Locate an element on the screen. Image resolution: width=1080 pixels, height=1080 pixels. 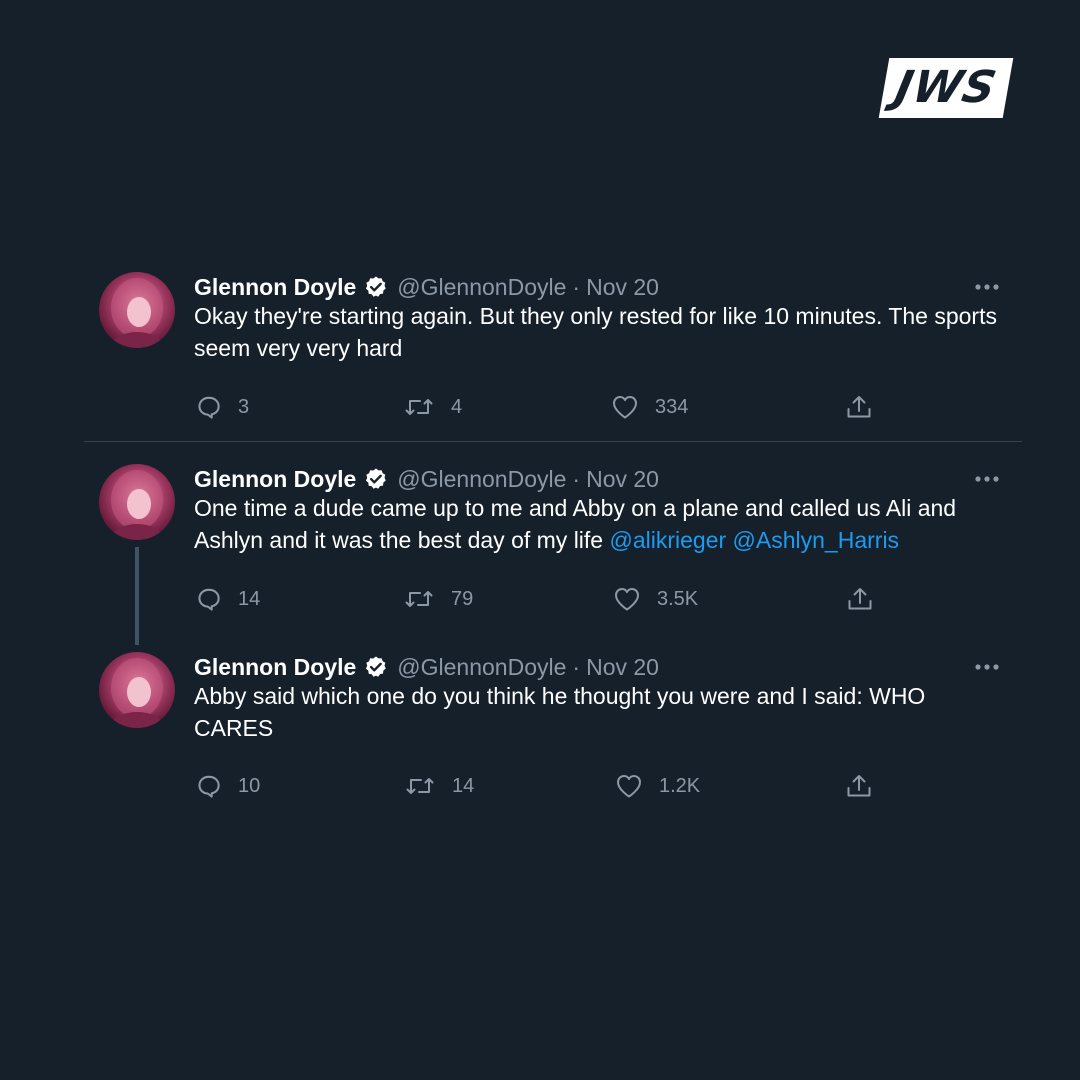
like-button: 1.2K is located at coordinates (657, 786).